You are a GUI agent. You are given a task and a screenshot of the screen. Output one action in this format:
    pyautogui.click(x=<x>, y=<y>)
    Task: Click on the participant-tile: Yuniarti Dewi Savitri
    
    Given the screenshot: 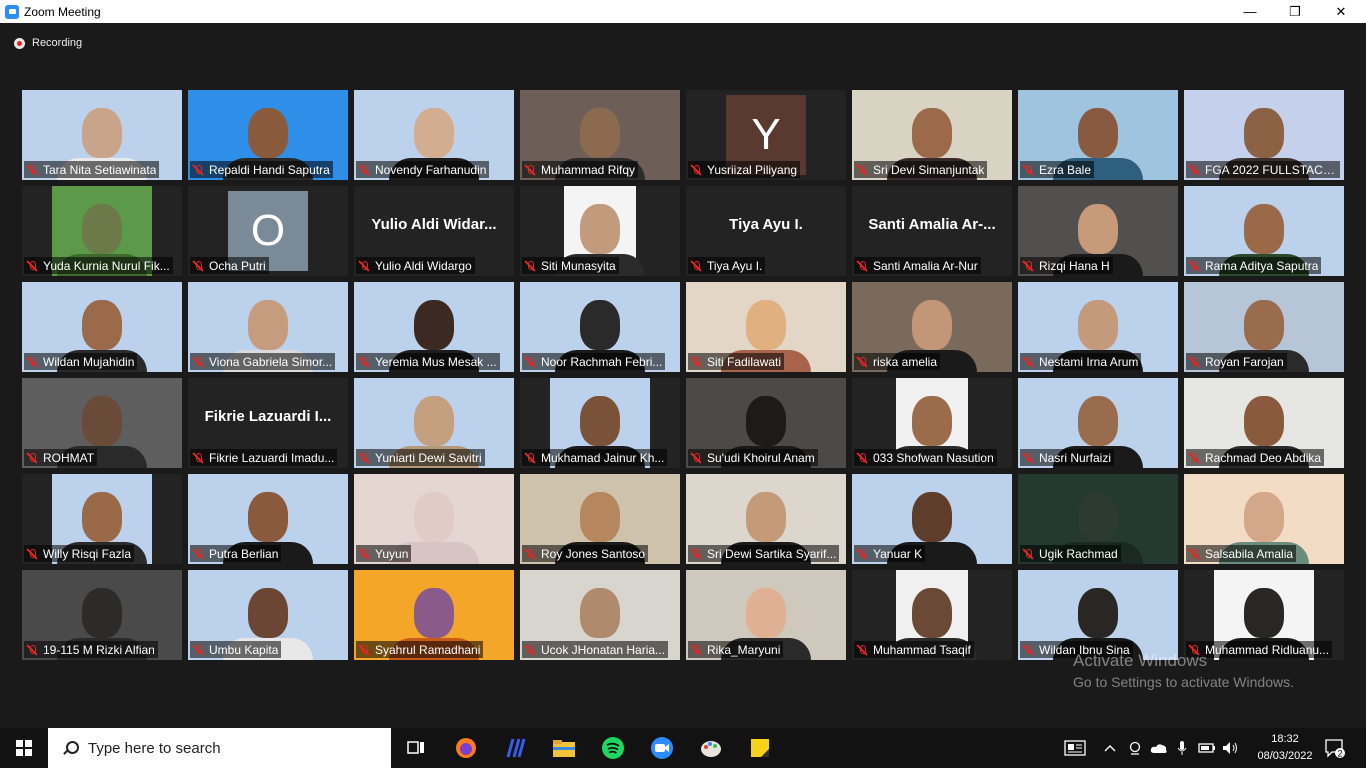 What is the action you would take?
    pyautogui.click(x=434, y=423)
    